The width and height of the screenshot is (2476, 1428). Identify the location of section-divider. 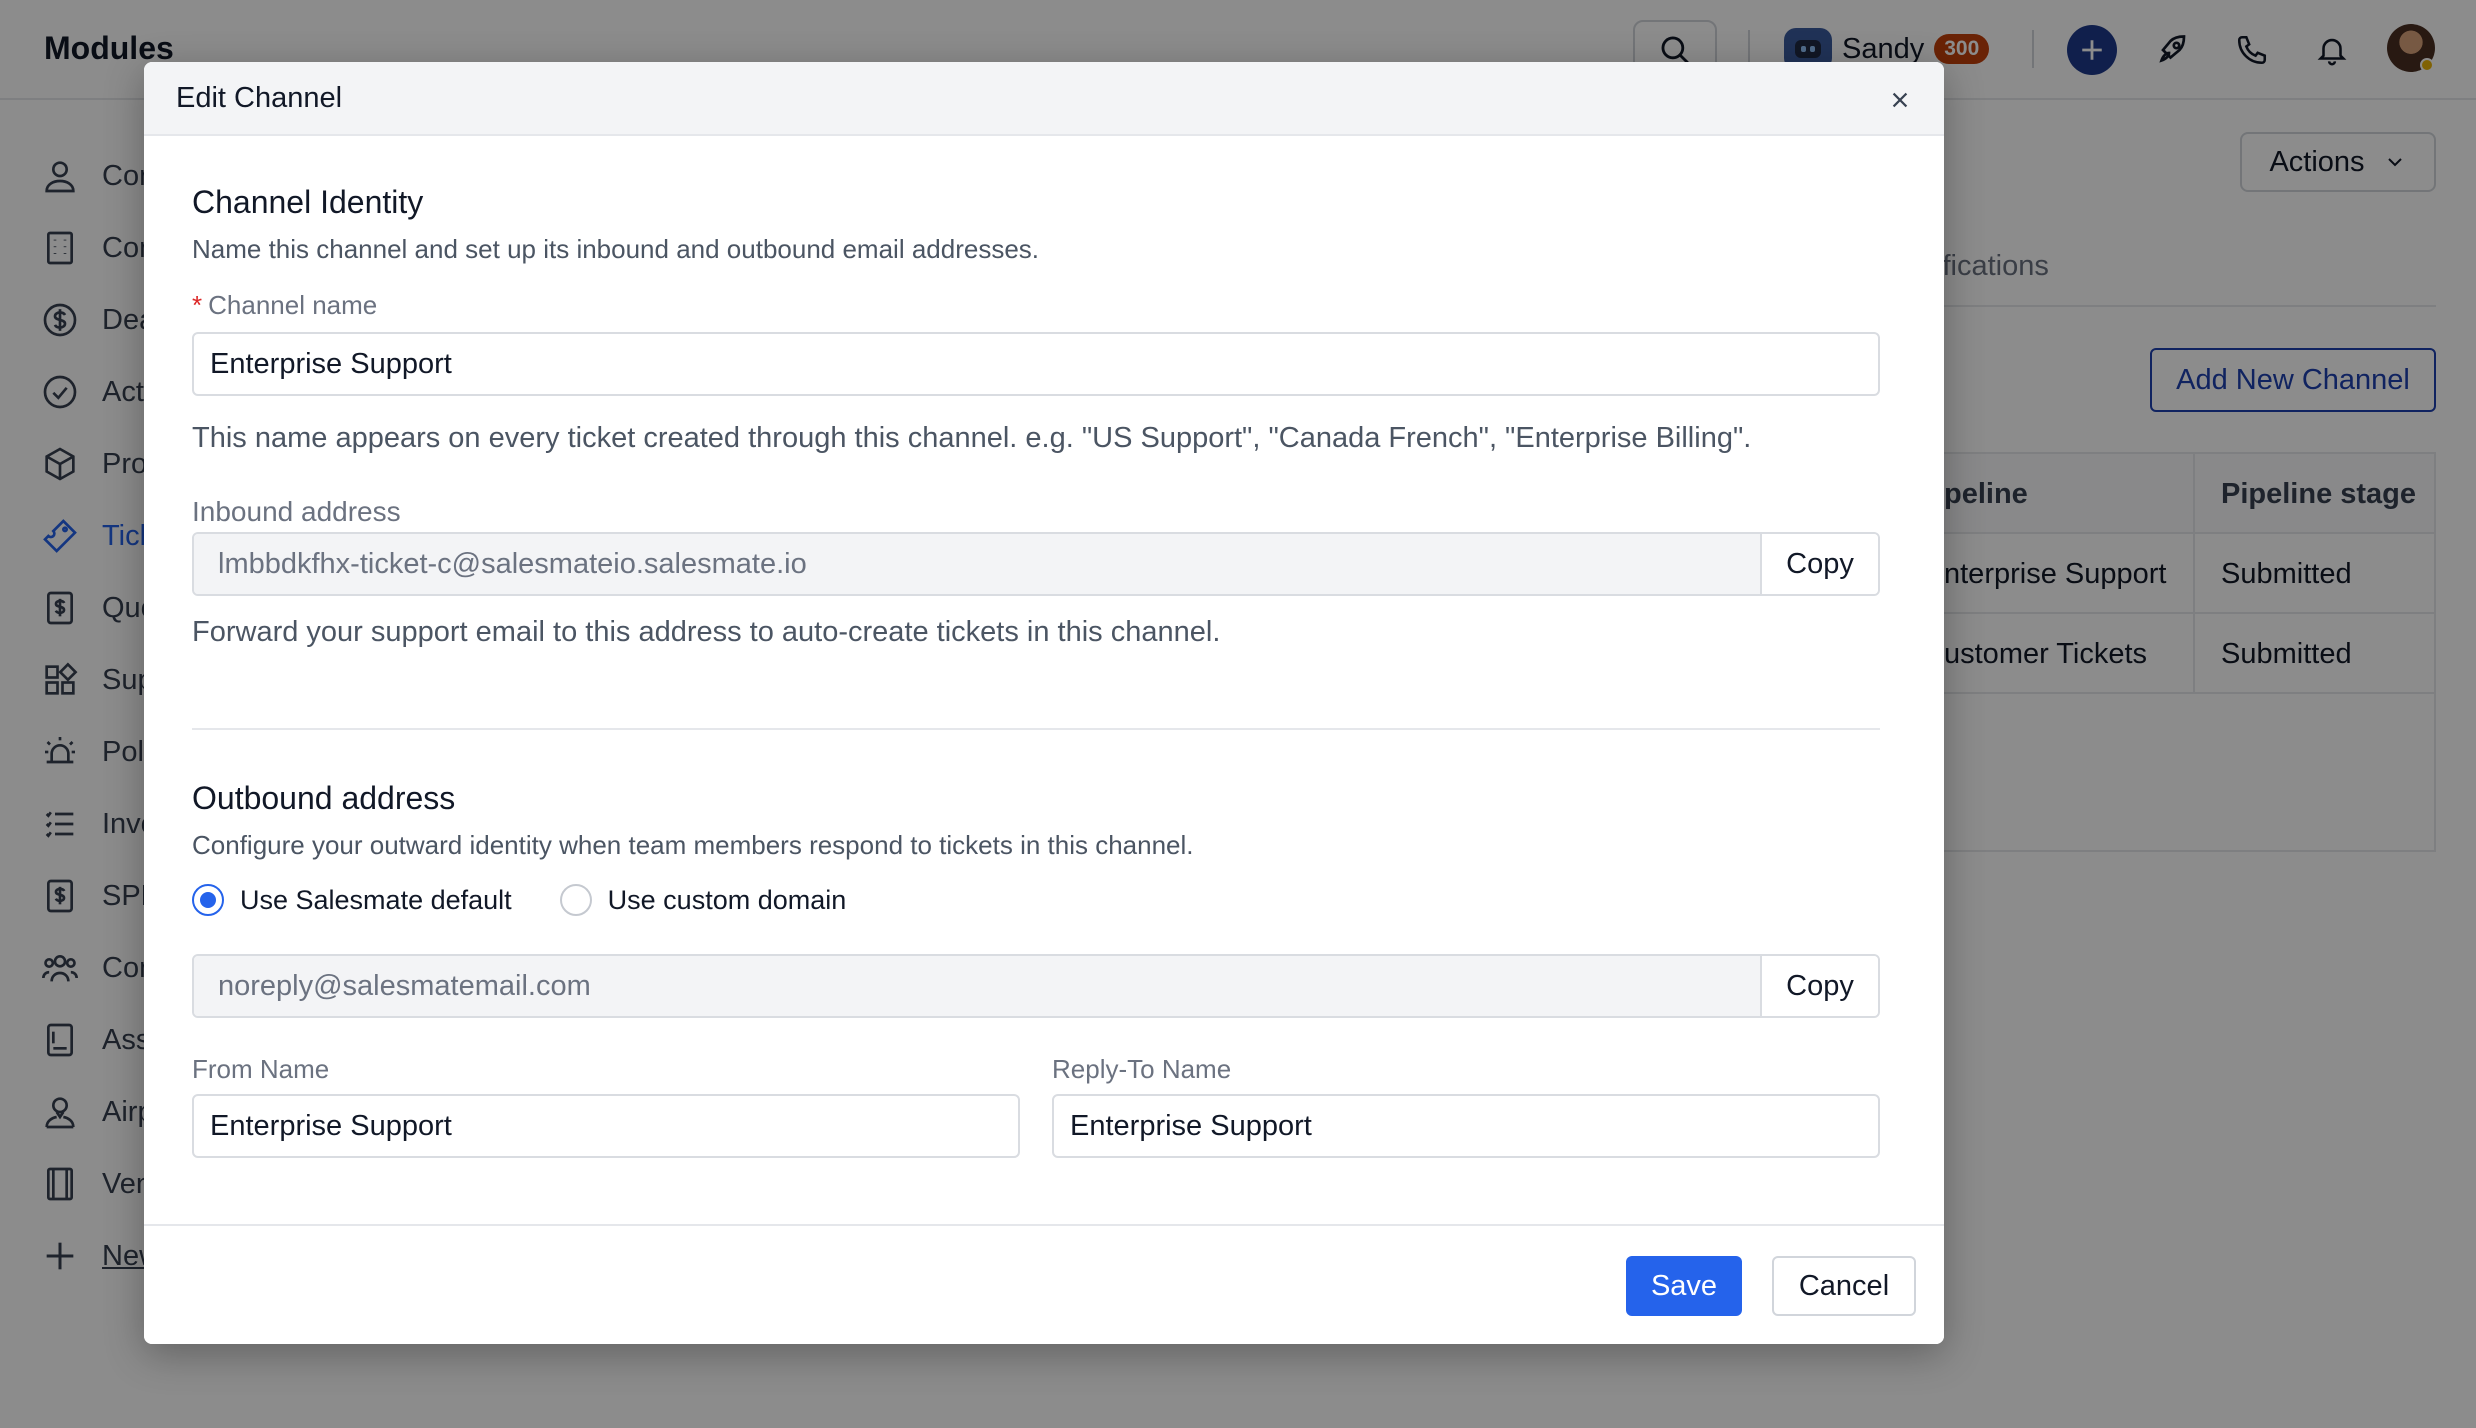
(1036, 729).